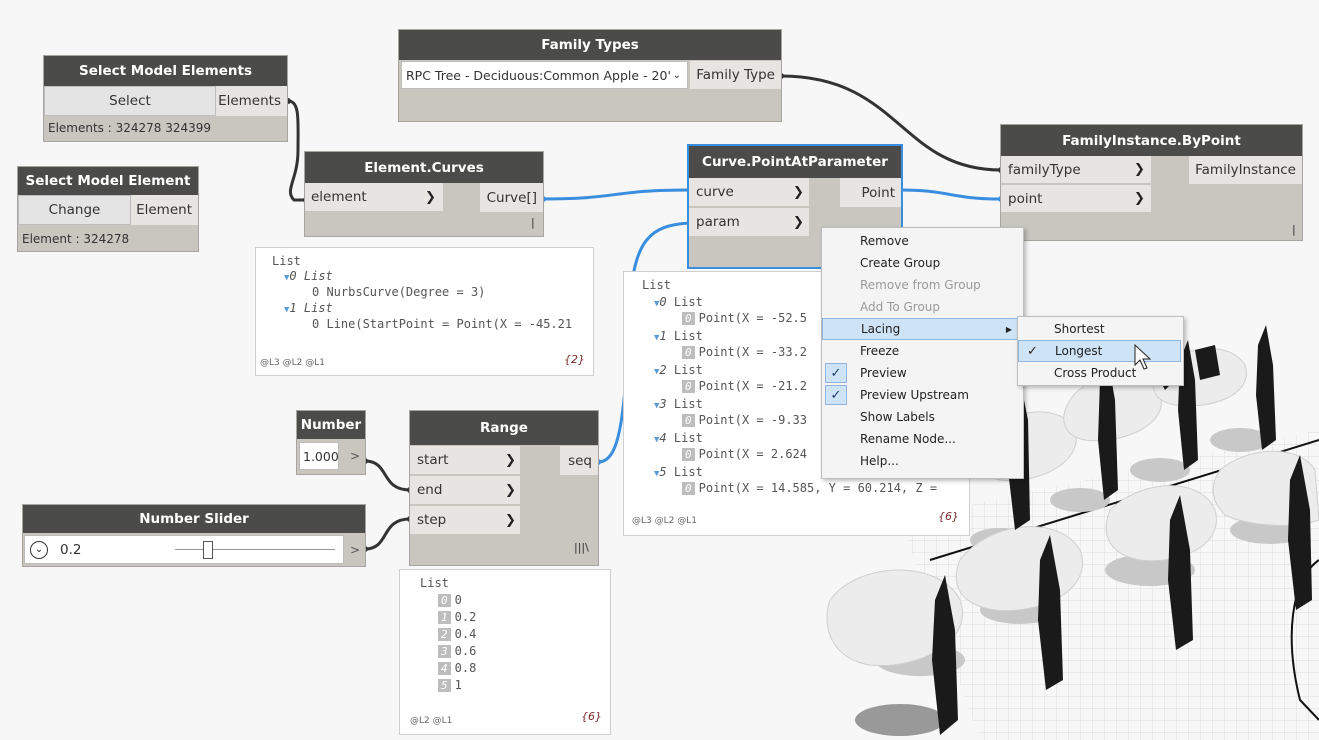 Image resolution: width=1319 pixels, height=740 pixels. What do you see at coordinates (921, 373) in the screenshot?
I see `menu-item-preview: ✓ Preview` at bounding box center [921, 373].